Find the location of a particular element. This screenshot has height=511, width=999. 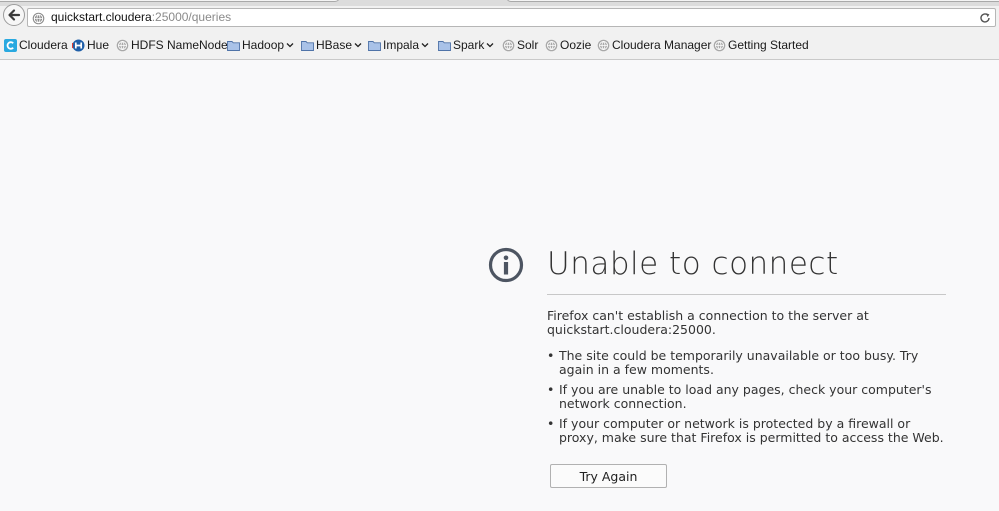

tab-right is located at coordinates (752, 1).